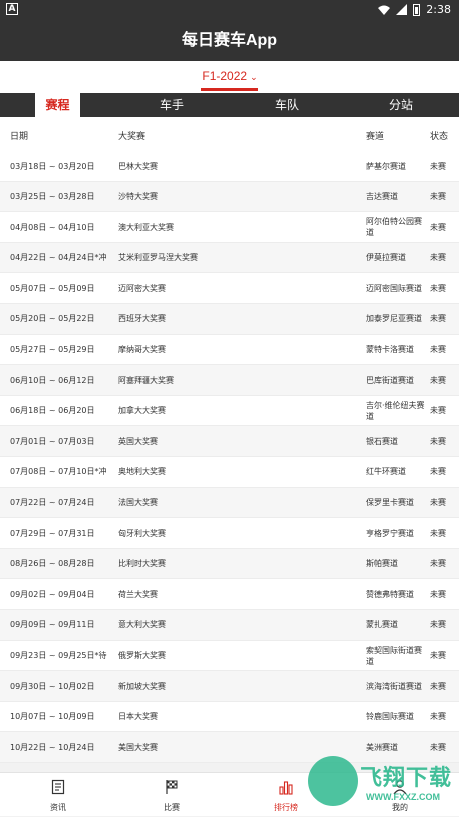  I want to click on row-grand-prix: 巴林大奖赛, so click(138, 166).